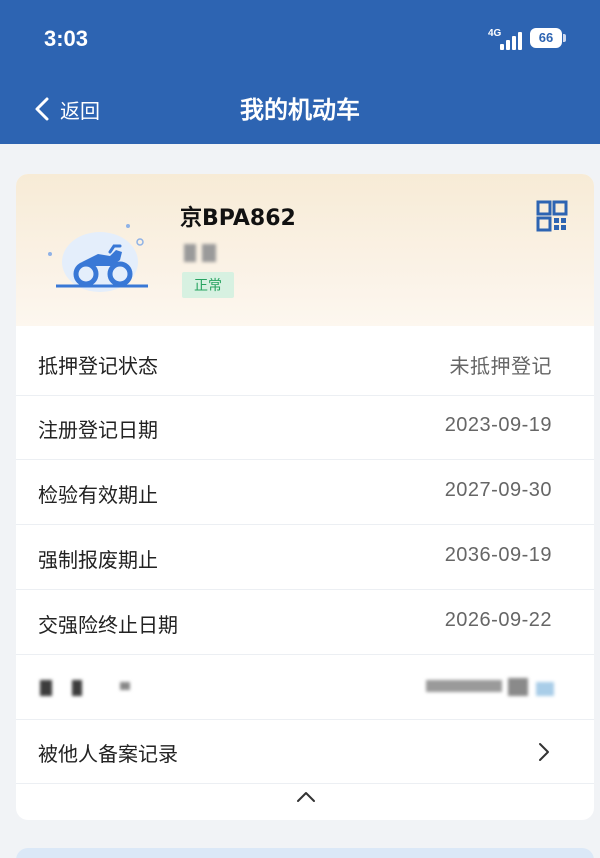 The width and height of the screenshot is (600, 858). What do you see at coordinates (506, 39) in the screenshot?
I see `signal-icon: 4G` at bounding box center [506, 39].